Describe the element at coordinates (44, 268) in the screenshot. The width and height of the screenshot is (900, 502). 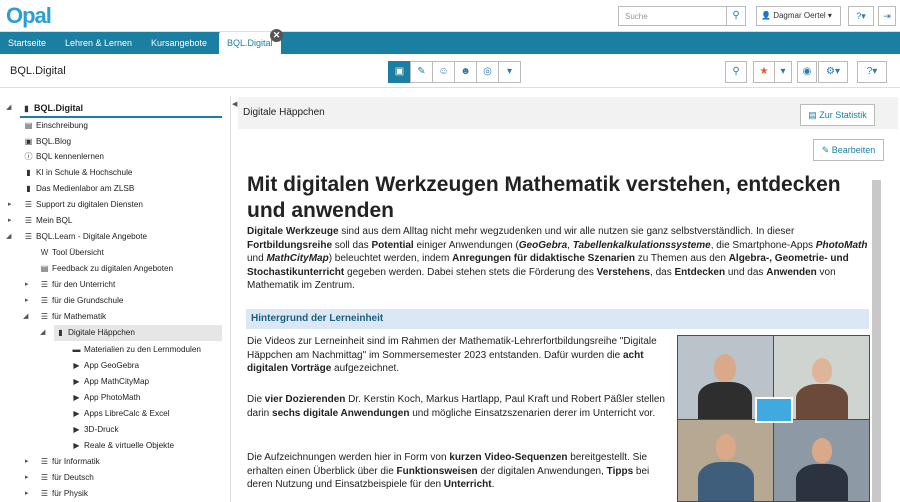
I see `feedback-icon: ▤` at that location.